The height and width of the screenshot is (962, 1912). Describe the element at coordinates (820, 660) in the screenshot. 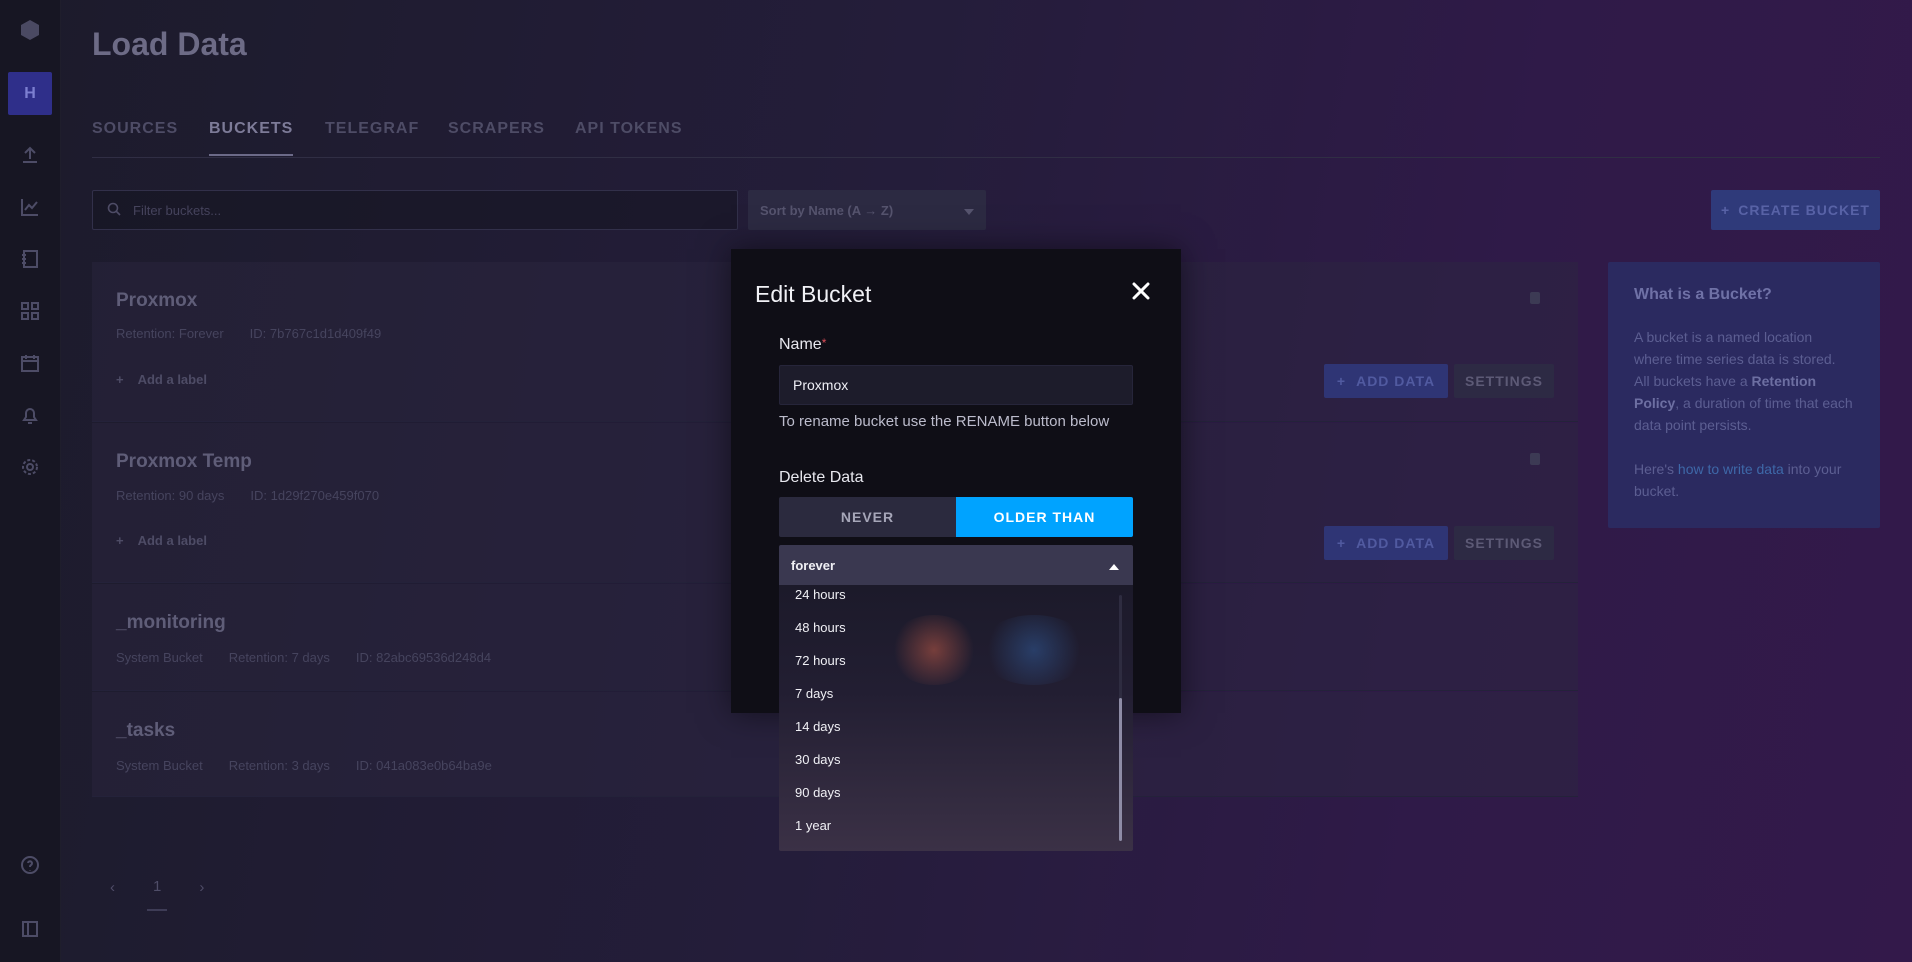

I see `retention-option: 72 hours` at that location.